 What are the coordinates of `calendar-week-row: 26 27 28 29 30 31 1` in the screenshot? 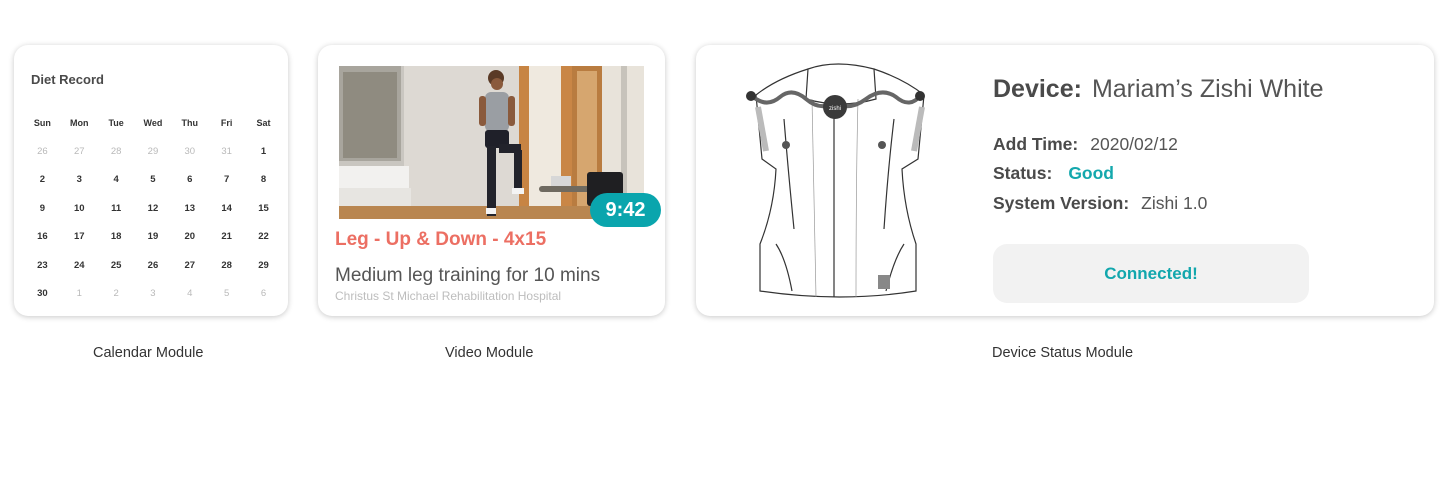 It's located at (153, 151).